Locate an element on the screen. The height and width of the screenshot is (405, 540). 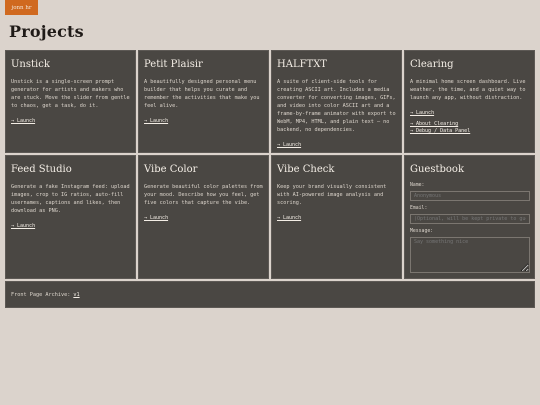
card-title: Vibe Color is located at coordinates (171, 169).